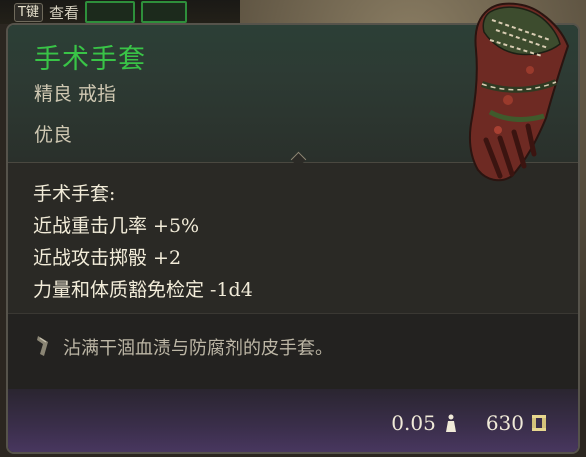 The width and height of the screenshot is (586, 457). What do you see at coordinates (450, 423) in the screenshot?
I see `weight-icon` at bounding box center [450, 423].